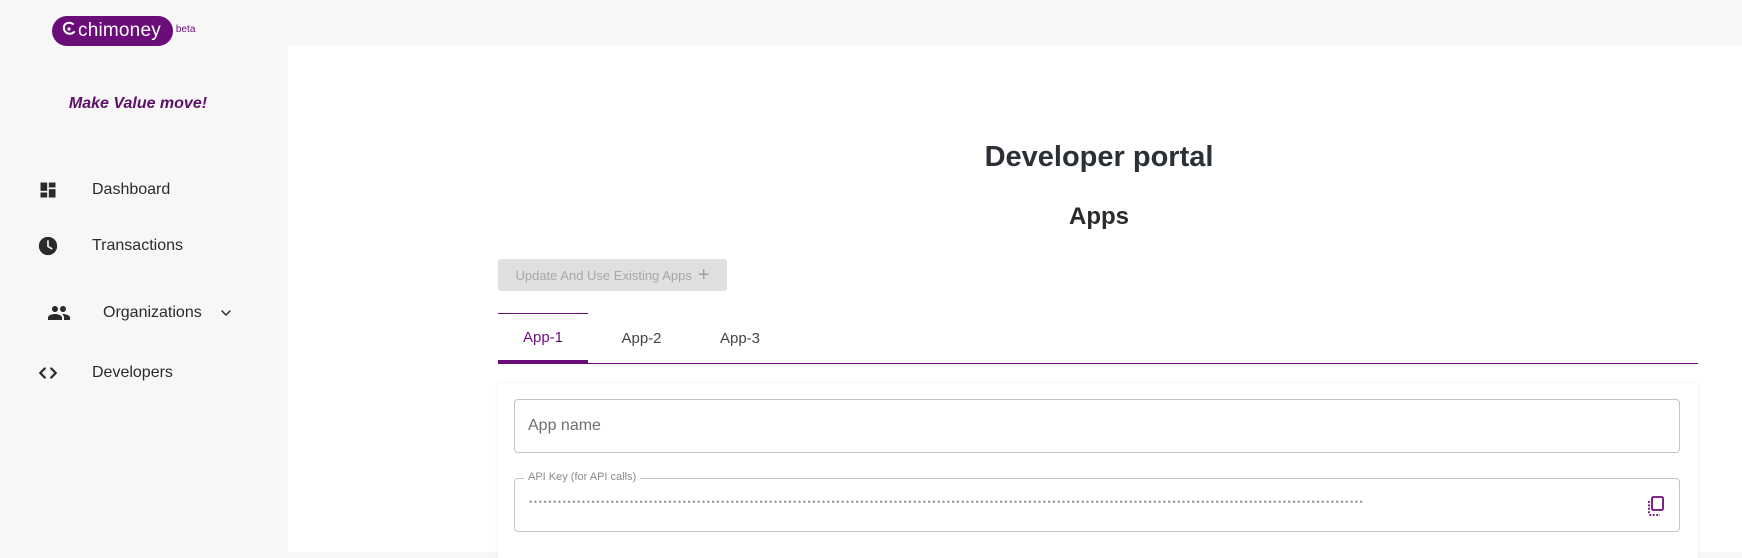 This screenshot has height=558, width=1742. Describe the element at coordinates (740, 338) in the screenshot. I see `tab-app-3: App-3` at that location.